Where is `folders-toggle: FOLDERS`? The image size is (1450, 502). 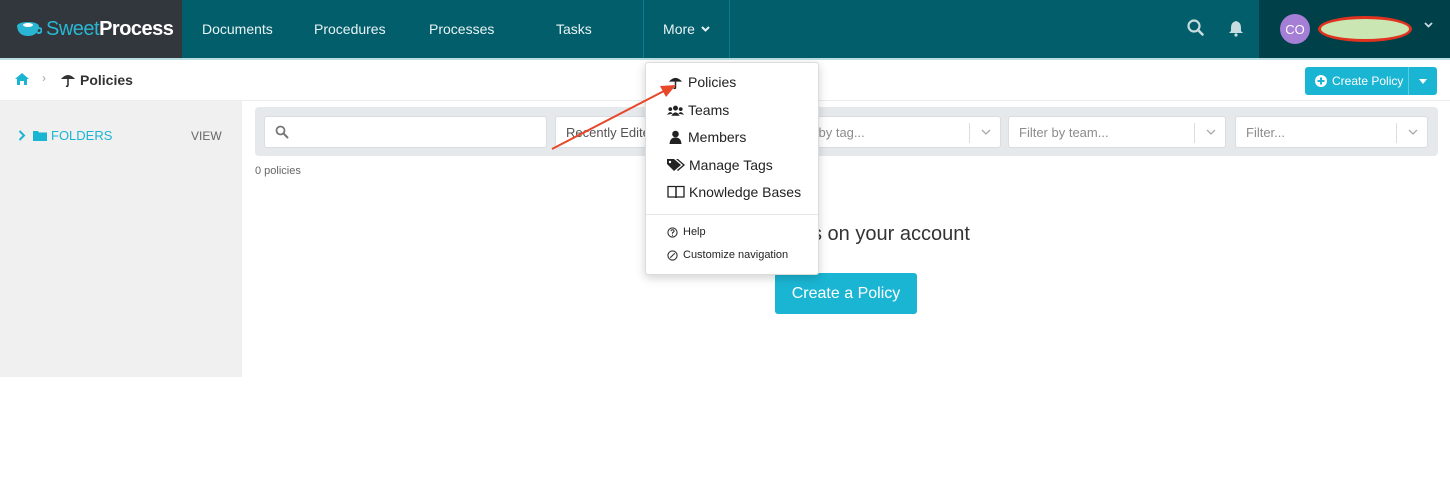
folders-toggle: FOLDERS is located at coordinates (65, 135).